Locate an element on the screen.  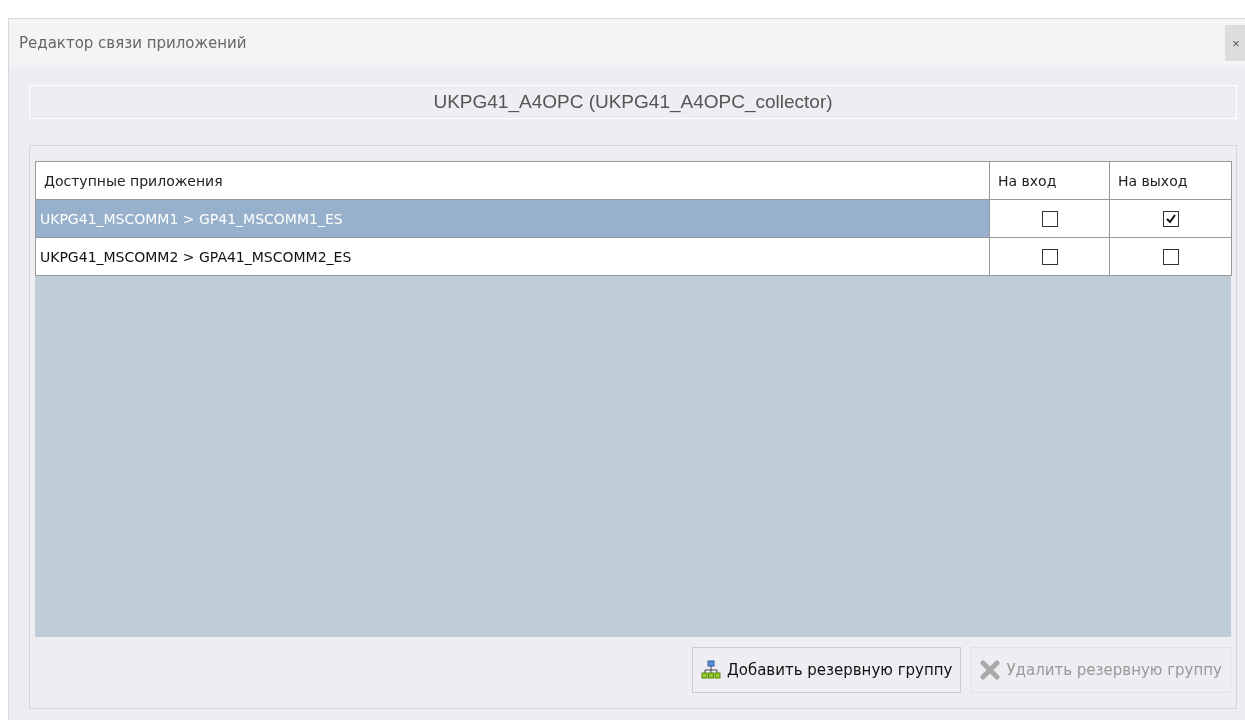
add-button: Добавить резервную группу is located at coordinates (827, 670).